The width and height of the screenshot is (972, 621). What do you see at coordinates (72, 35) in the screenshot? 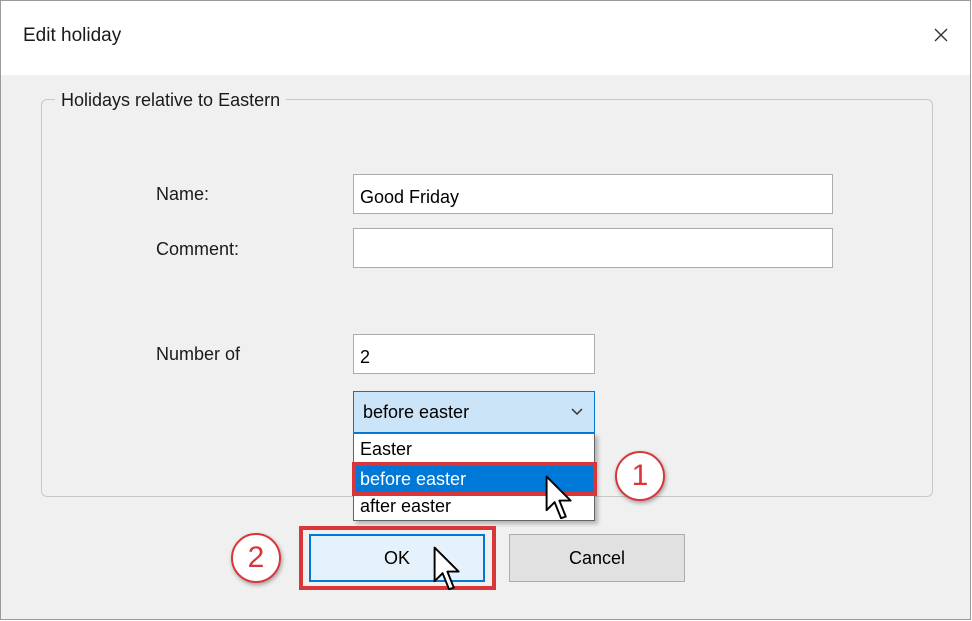
I see `dialog-title: Edit holiday` at bounding box center [72, 35].